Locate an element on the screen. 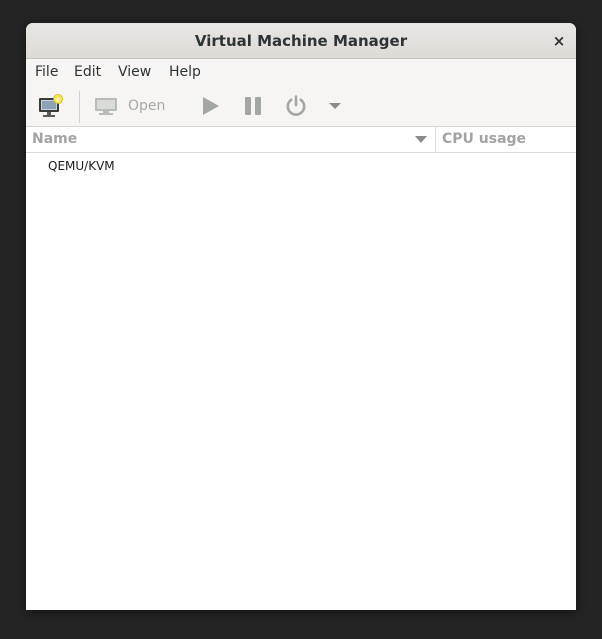 Image resolution: width=602 pixels, height=639 pixels. toolbar: Open is located at coordinates (301, 106).